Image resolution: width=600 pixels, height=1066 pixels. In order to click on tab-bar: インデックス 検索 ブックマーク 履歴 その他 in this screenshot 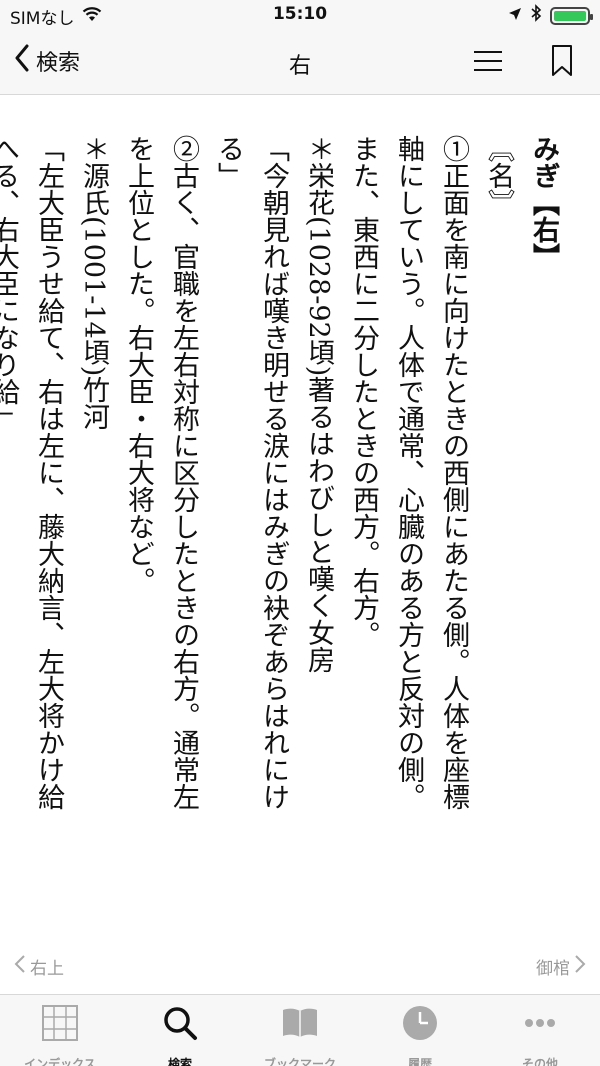, I will do `click(300, 1030)`.